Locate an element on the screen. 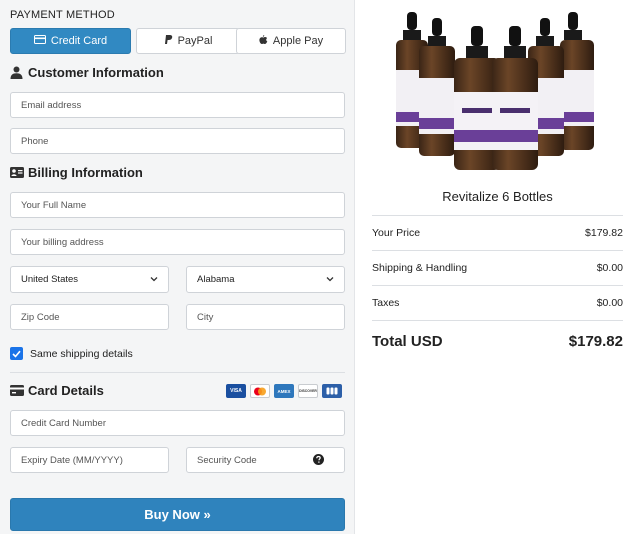 The height and width of the screenshot is (534, 630). tab-credit-card: Credit Card is located at coordinates (70, 41).